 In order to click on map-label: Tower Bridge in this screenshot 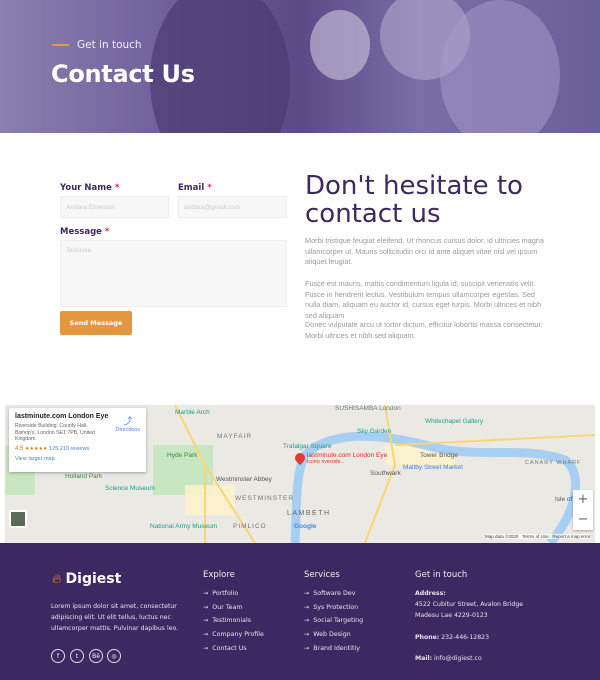, I will do `click(439, 455)`.